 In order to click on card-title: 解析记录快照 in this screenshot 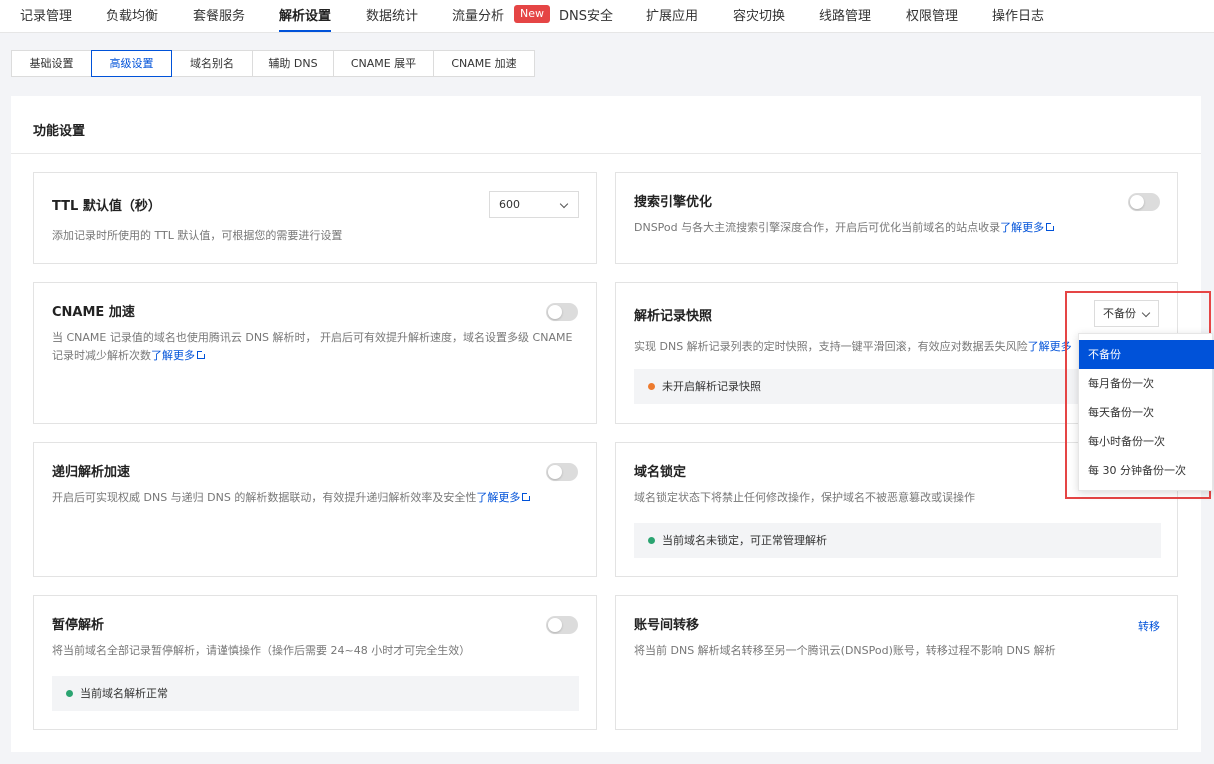, I will do `click(673, 316)`.